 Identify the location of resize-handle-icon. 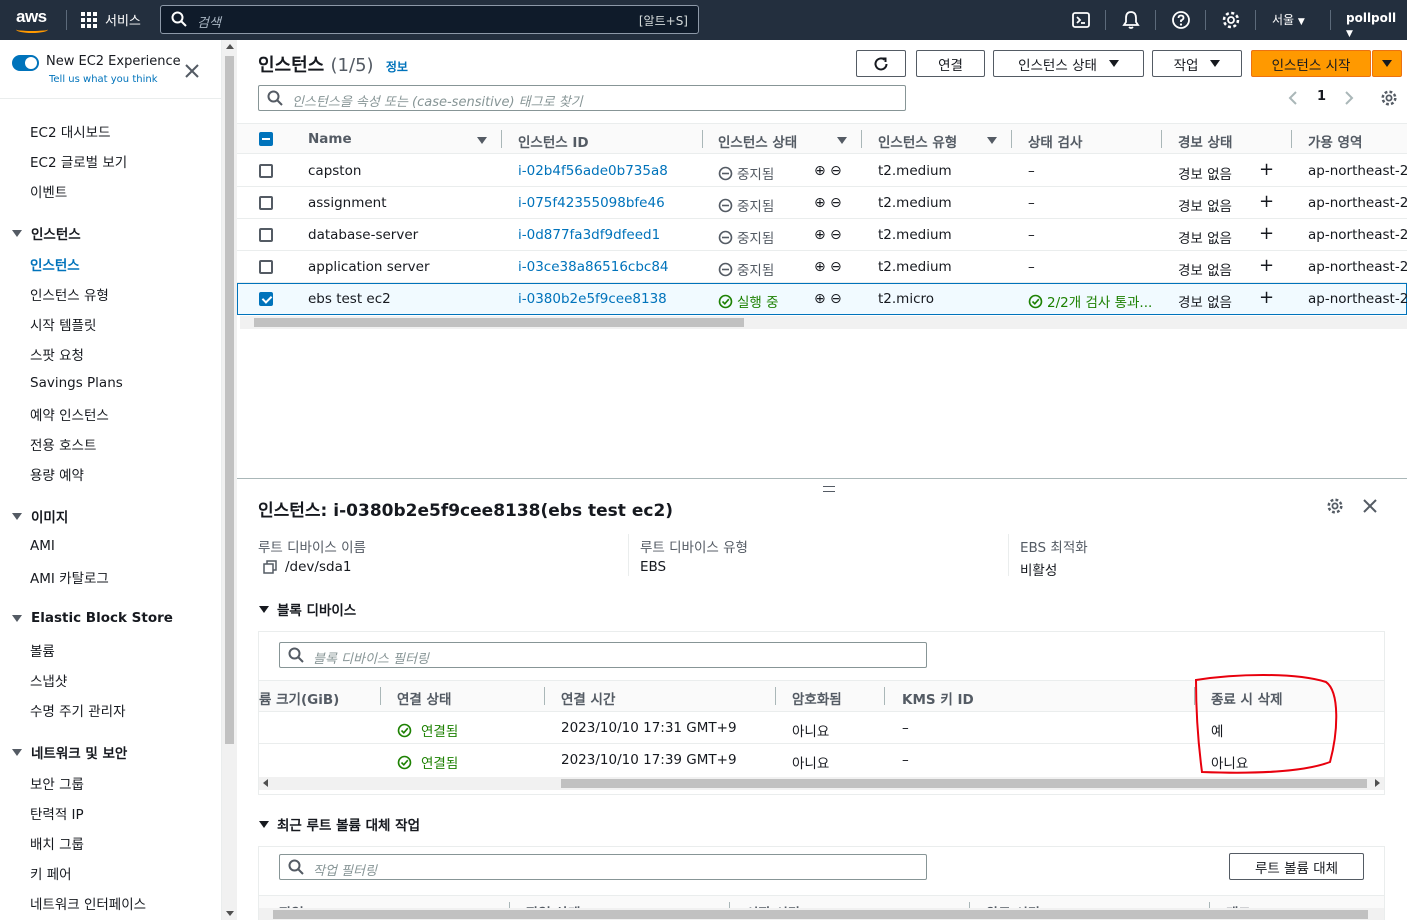
(829, 489).